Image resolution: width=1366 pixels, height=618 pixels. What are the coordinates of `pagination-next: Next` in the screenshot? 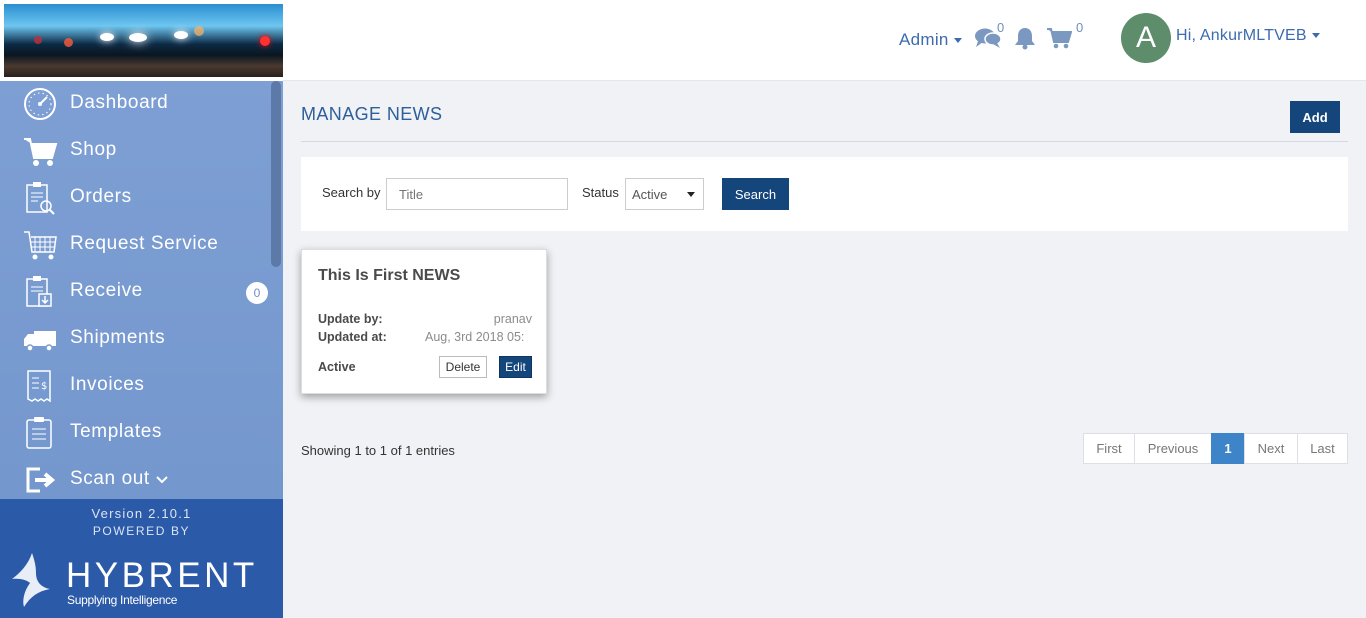 It's located at (1271, 448).